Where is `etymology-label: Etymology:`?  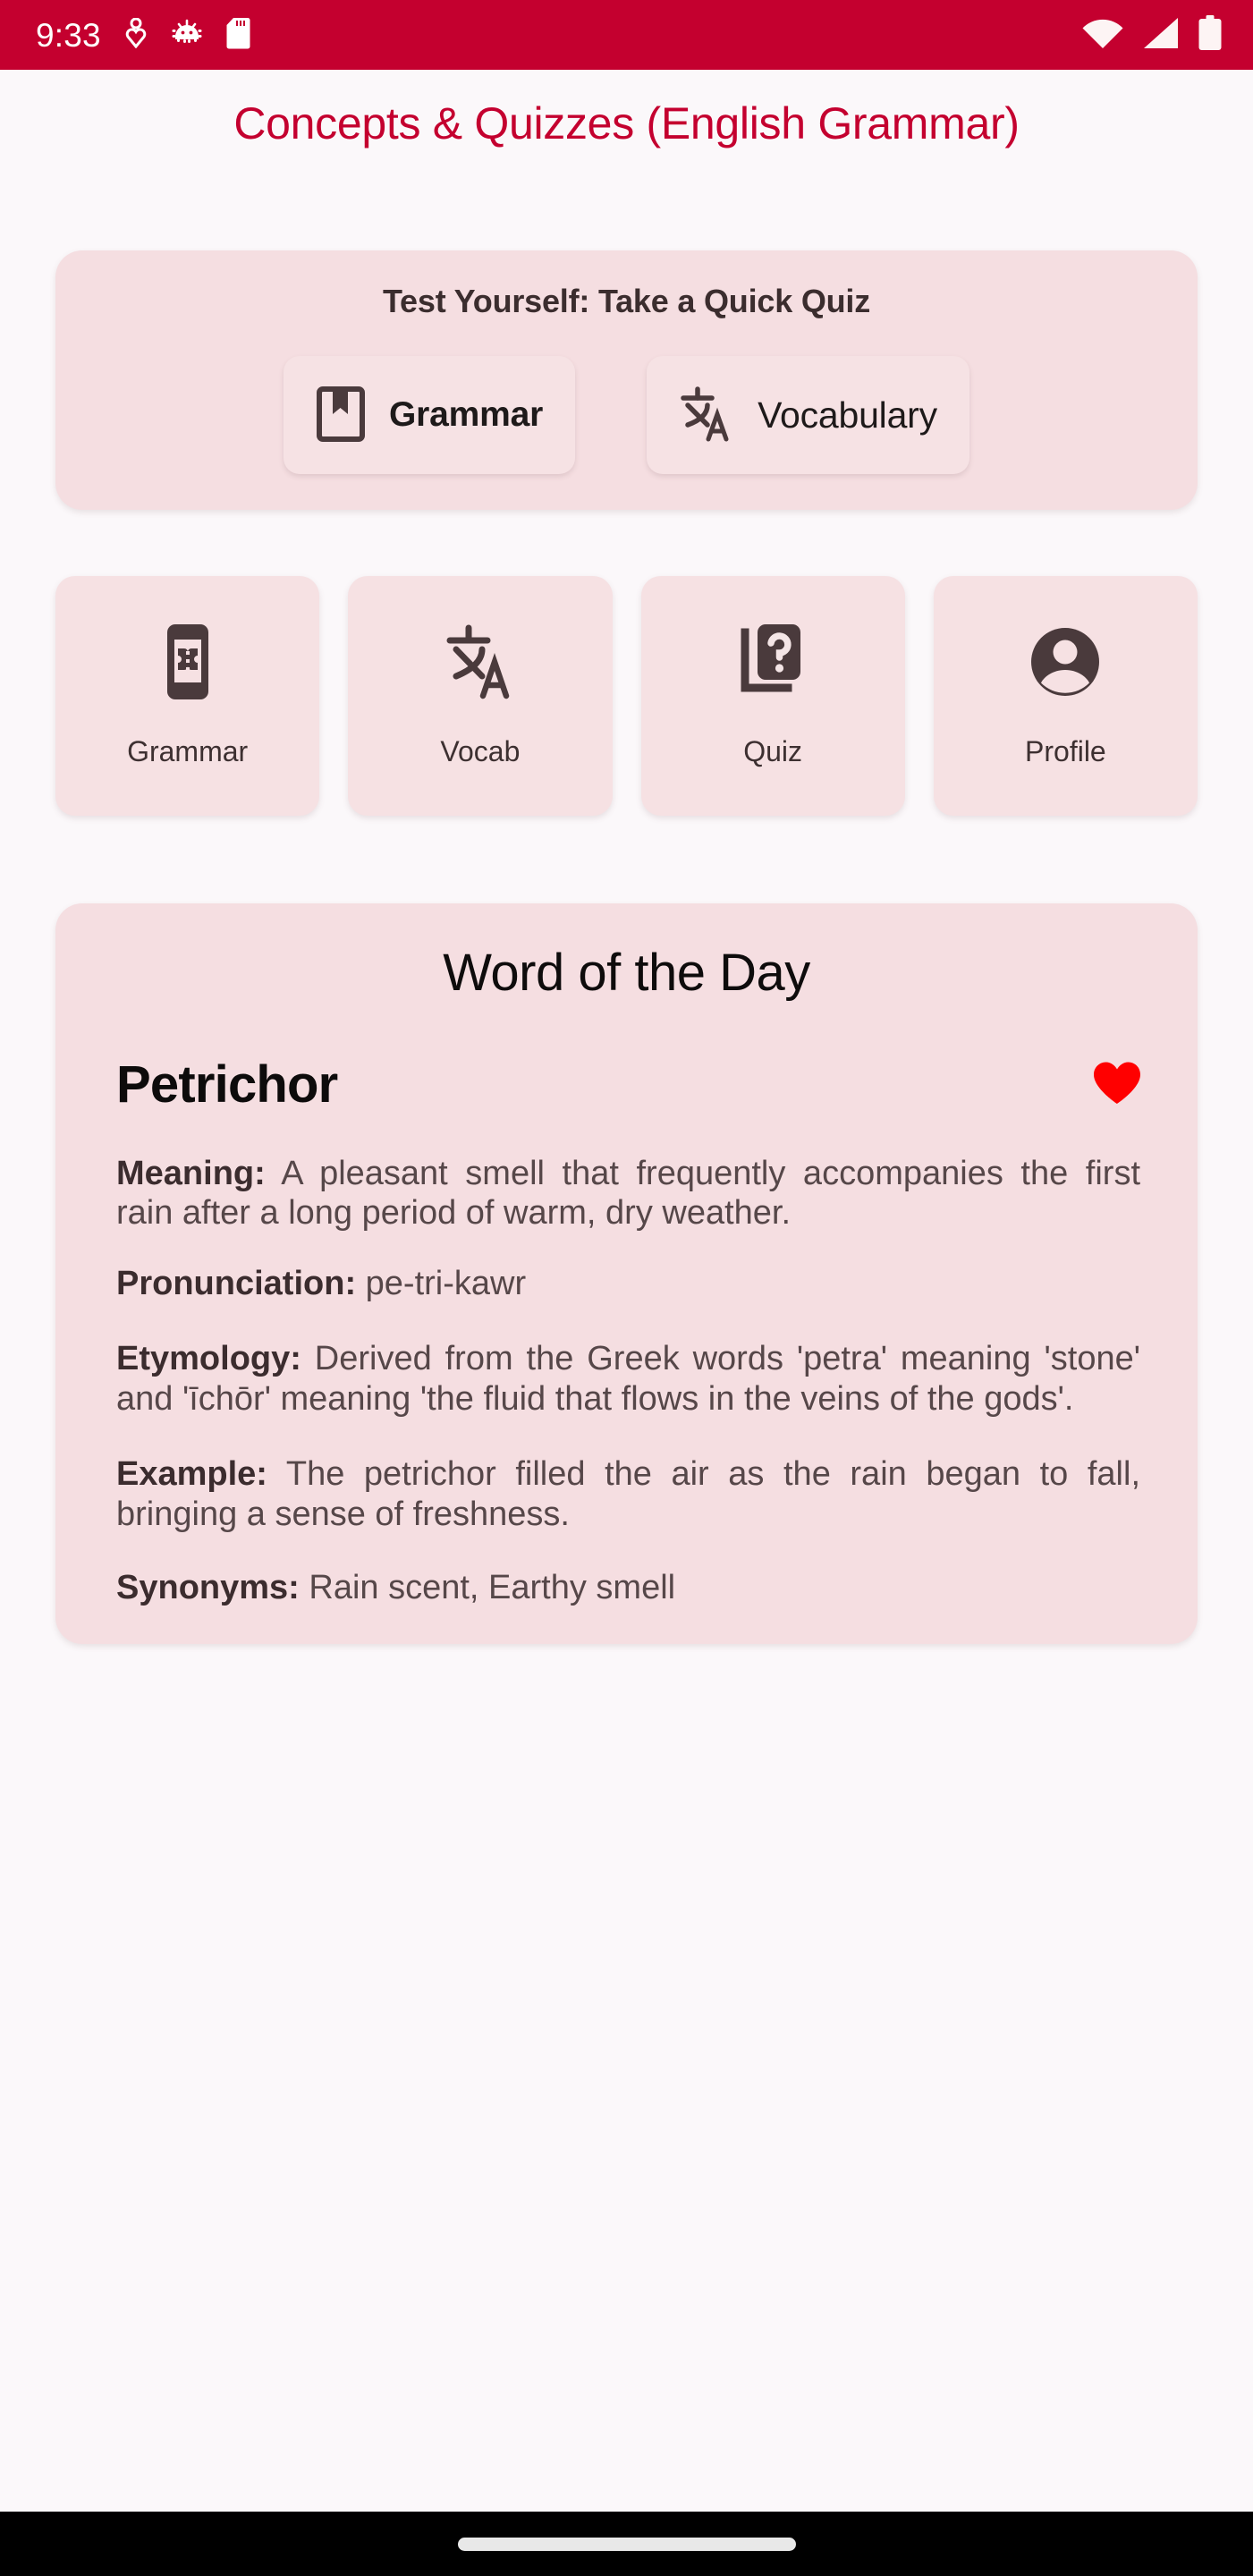
etymology-label: Etymology: is located at coordinates (208, 1359).